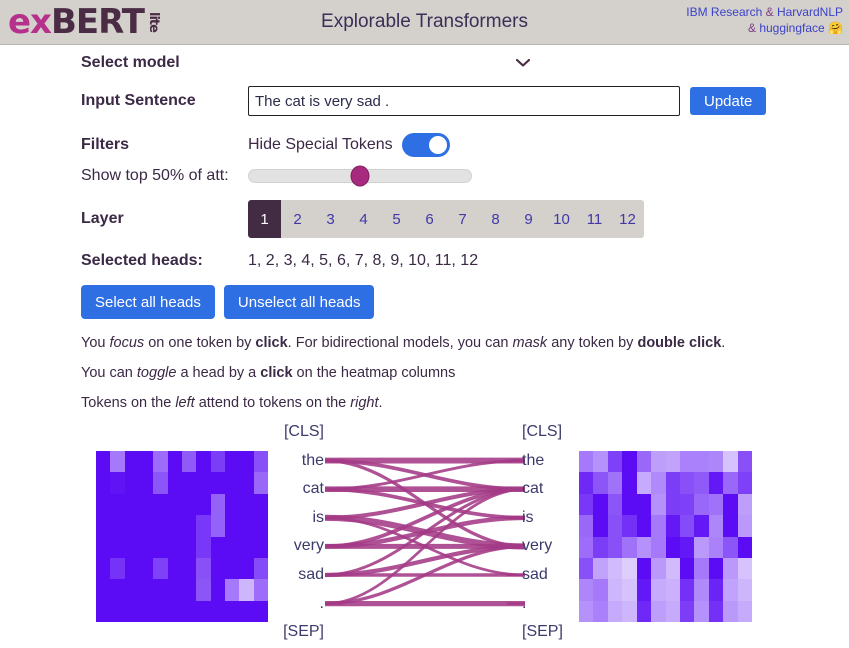 This screenshot has height=648, width=849. Describe the element at coordinates (360, 176) in the screenshot. I see `slider-thumb` at that location.